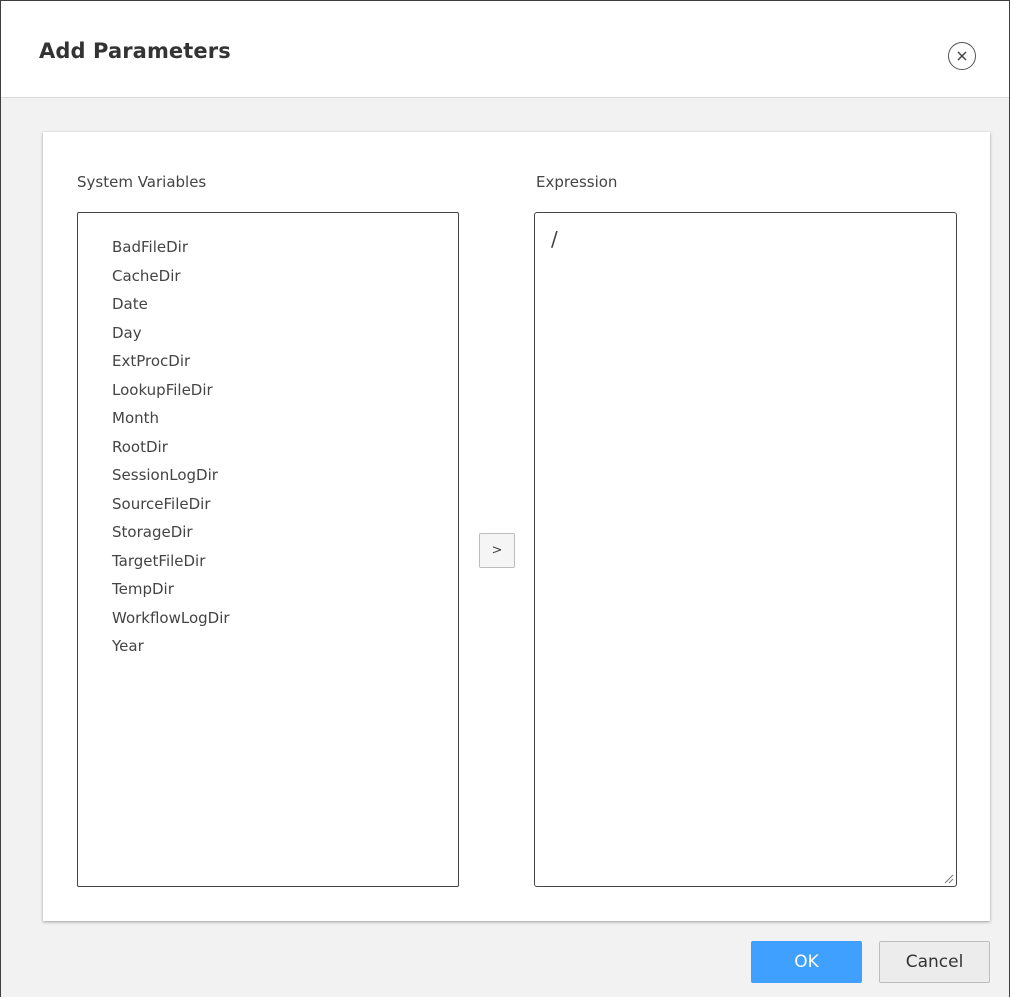 This screenshot has width=1010, height=998. What do you see at coordinates (285, 333) in the screenshot?
I see `variable-item: Day` at bounding box center [285, 333].